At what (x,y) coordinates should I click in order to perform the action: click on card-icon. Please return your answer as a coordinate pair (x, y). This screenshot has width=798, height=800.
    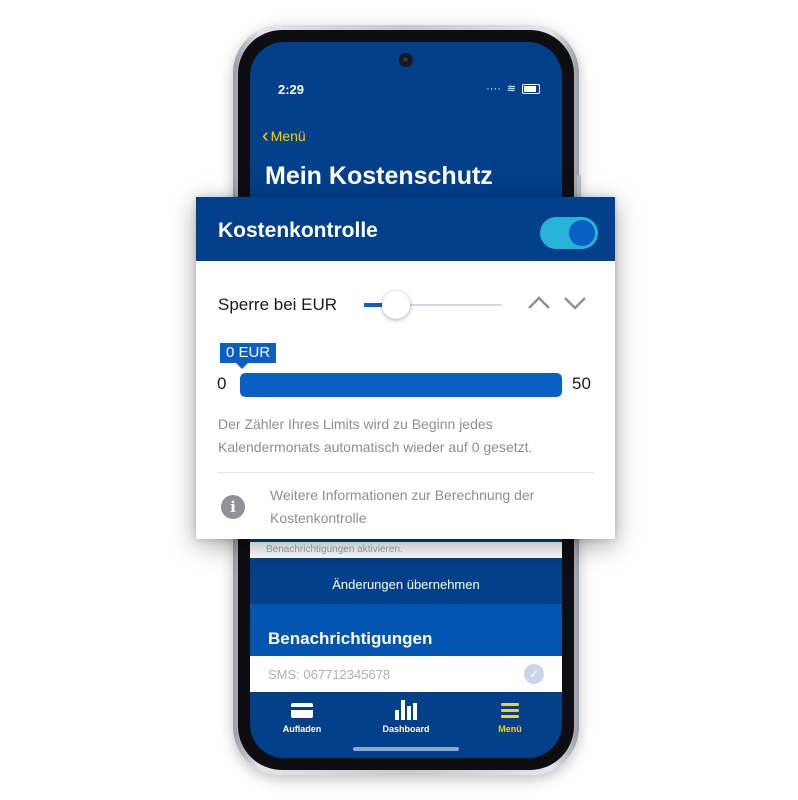
    Looking at the image, I should click on (302, 710).